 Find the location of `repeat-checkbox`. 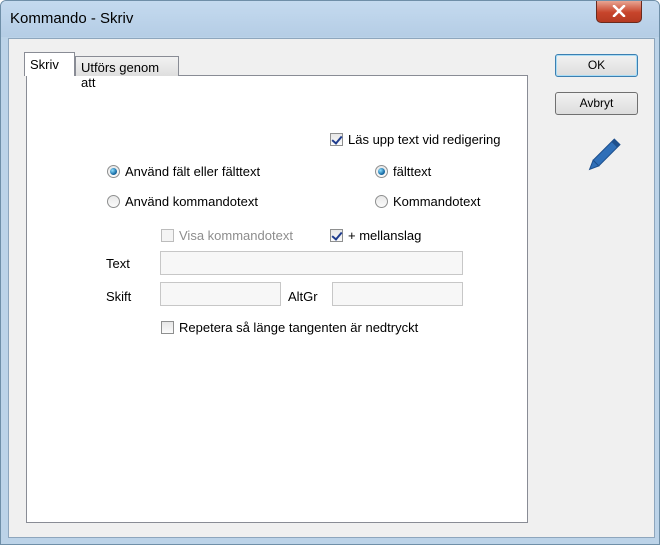

repeat-checkbox is located at coordinates (167, 327).